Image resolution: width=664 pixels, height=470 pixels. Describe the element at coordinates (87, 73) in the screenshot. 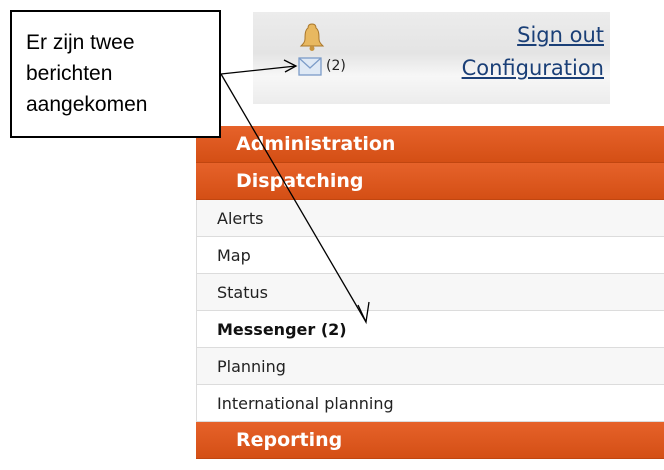

I see `callout-text: Er zijn twee berichten aangekomen` at that location.